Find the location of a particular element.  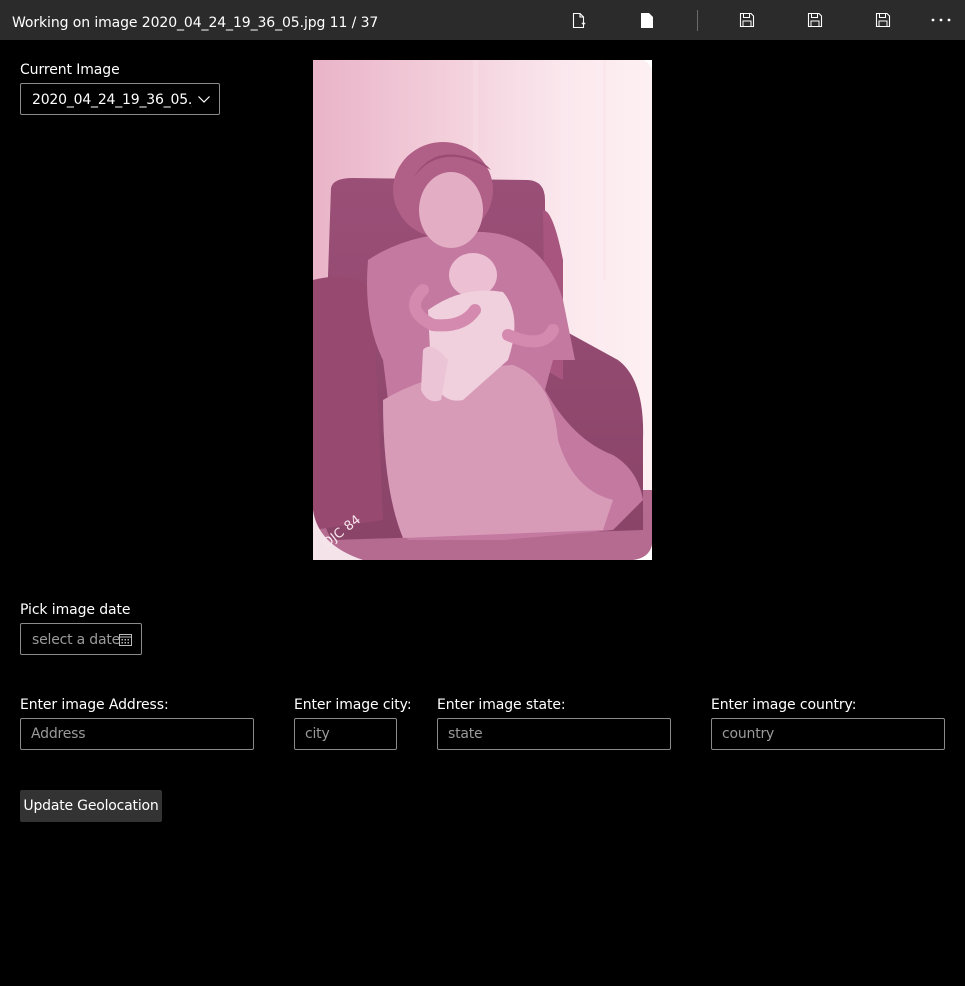

current-image-label: Current Image is located at coordinates (70, 70).